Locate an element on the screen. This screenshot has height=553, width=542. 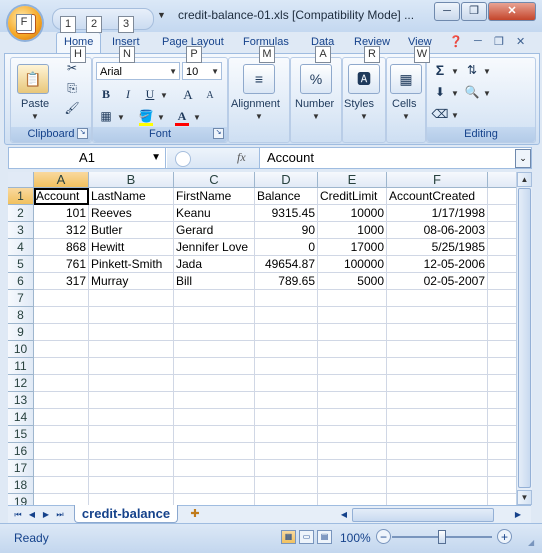
styles-button-label: Styles is located at coordinates (359, 104).